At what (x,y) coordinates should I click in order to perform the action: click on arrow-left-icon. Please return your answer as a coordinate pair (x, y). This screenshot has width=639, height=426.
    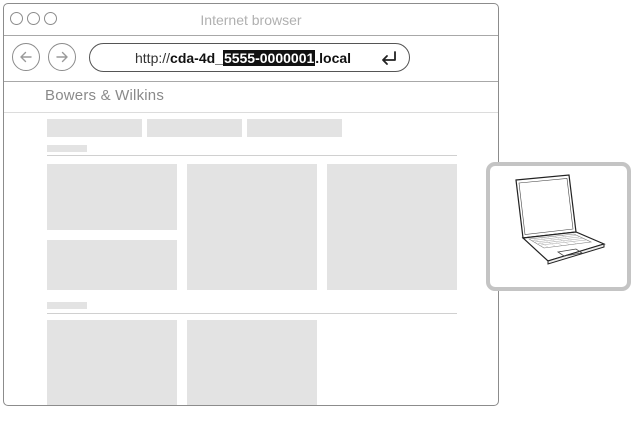
    Looking at the image, I should click on (26, 57).